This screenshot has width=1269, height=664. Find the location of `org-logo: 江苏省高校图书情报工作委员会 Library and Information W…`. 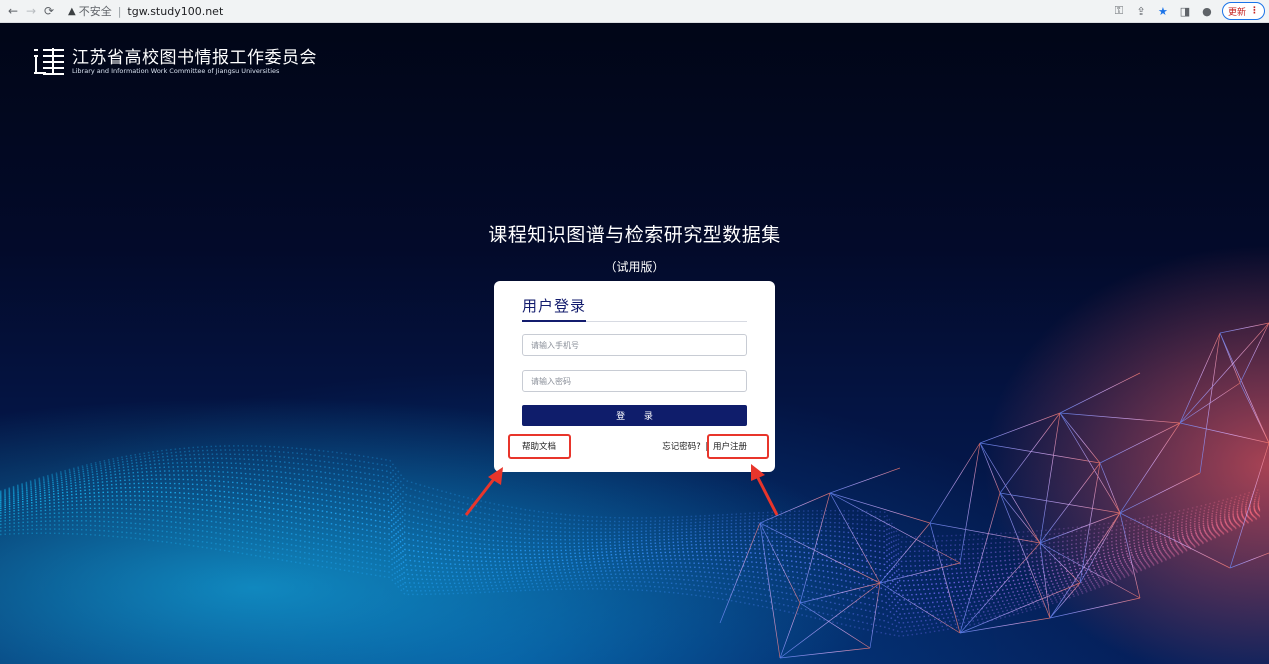

org-logo: 江苏省高校图书情报工作委员会 Library and Information W… is located at coordinates (174, 62).